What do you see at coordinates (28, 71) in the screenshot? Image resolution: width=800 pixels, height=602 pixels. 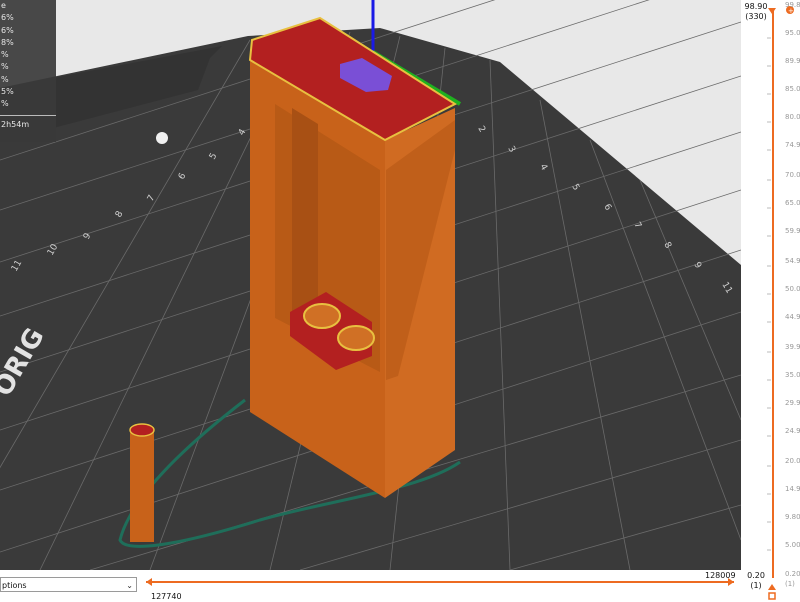 I see `print-stats-panel: e 6% 6% 8% % % % 5% % 2h54m` at bounding box center [28, 71].